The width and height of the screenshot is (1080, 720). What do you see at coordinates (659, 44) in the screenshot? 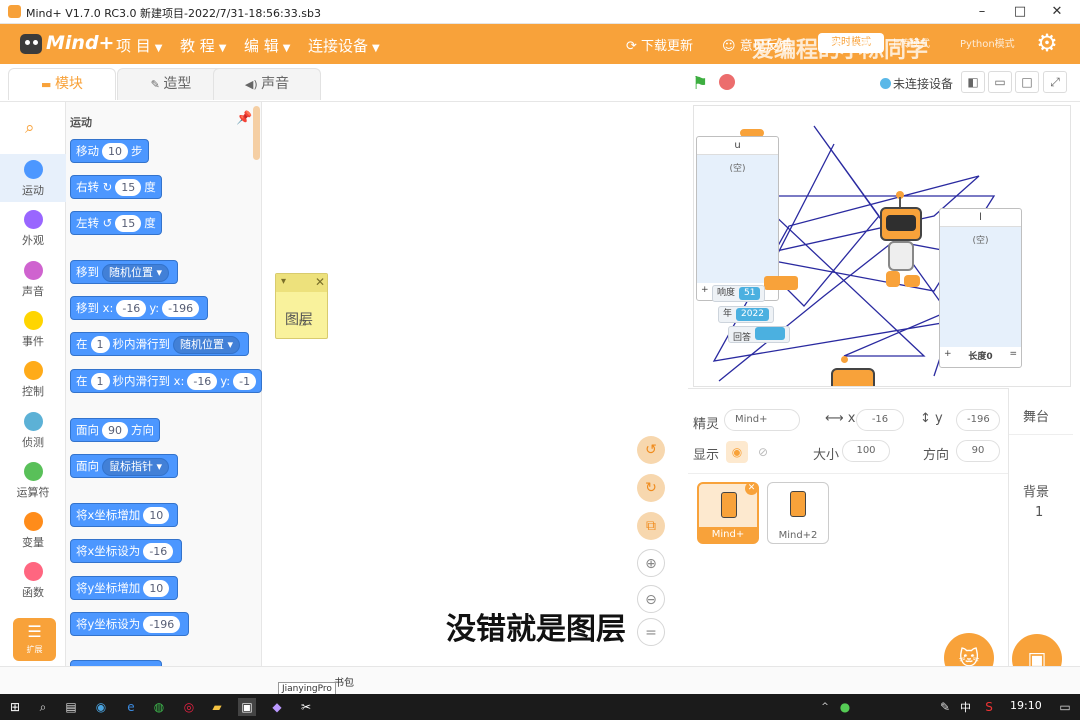
I see `download-update-link: ⟳ 下载更新` at bounding box center [659, 44].